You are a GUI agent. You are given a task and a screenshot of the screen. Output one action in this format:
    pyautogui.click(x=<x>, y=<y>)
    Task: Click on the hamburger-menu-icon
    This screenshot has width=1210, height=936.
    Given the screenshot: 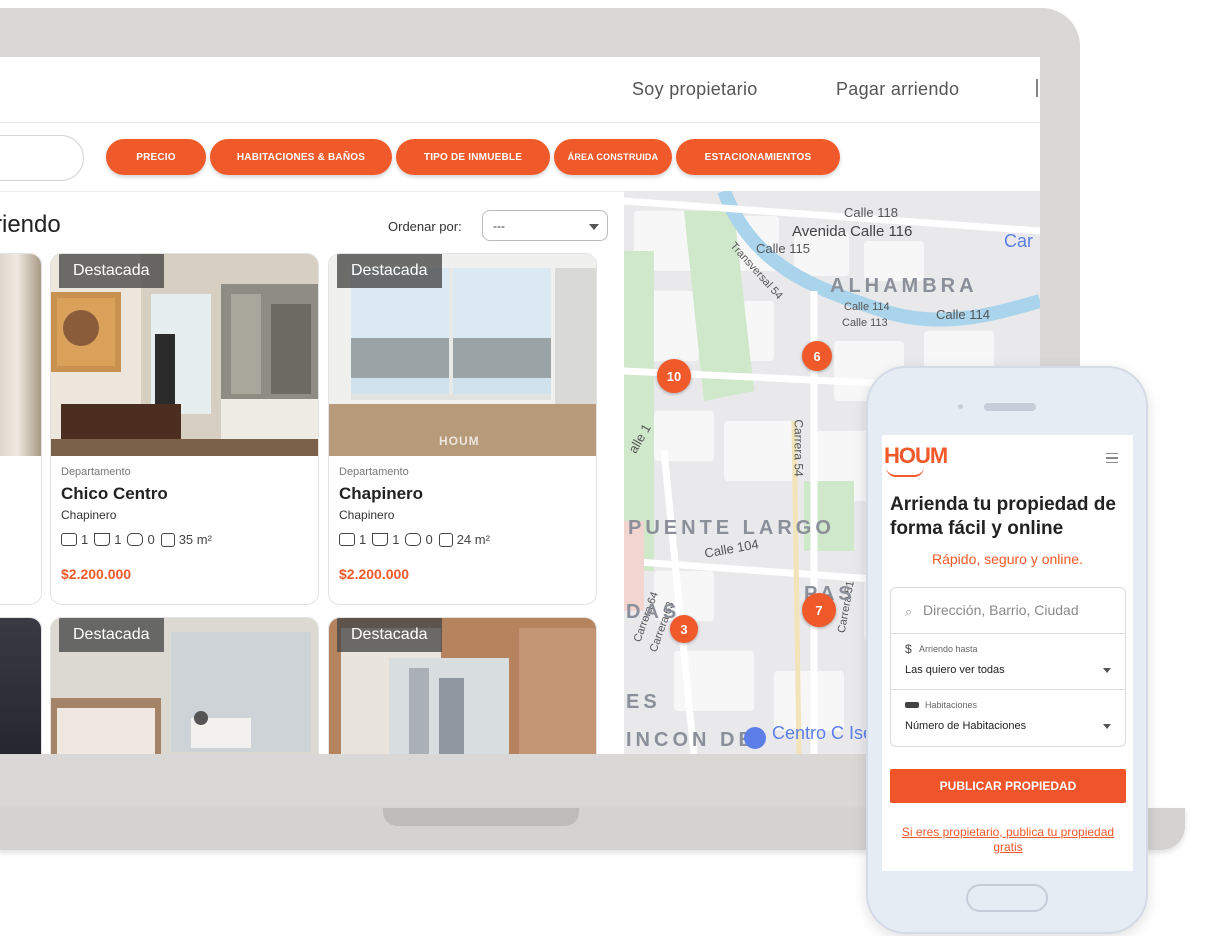 What is the action you would take?
    pyautogui.click(x=1112, y=458)
    